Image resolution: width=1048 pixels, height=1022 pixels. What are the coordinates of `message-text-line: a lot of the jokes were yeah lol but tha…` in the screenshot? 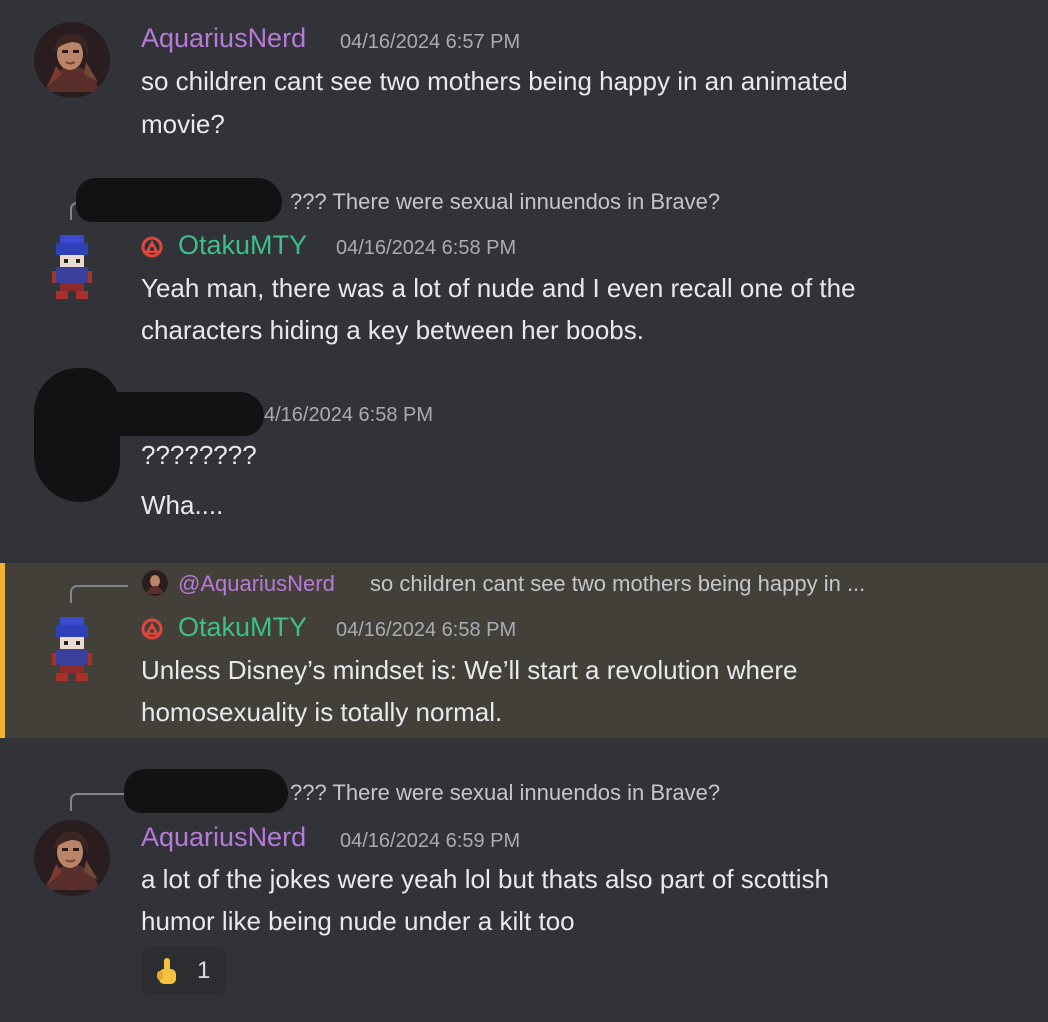 It's located at (485, 879).